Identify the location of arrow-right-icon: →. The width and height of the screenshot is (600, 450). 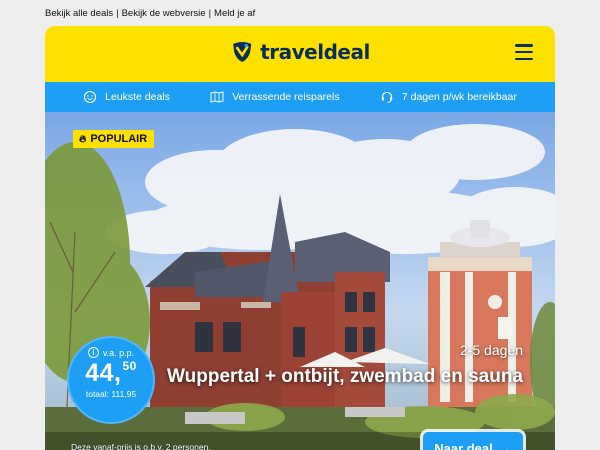
(505, 445).